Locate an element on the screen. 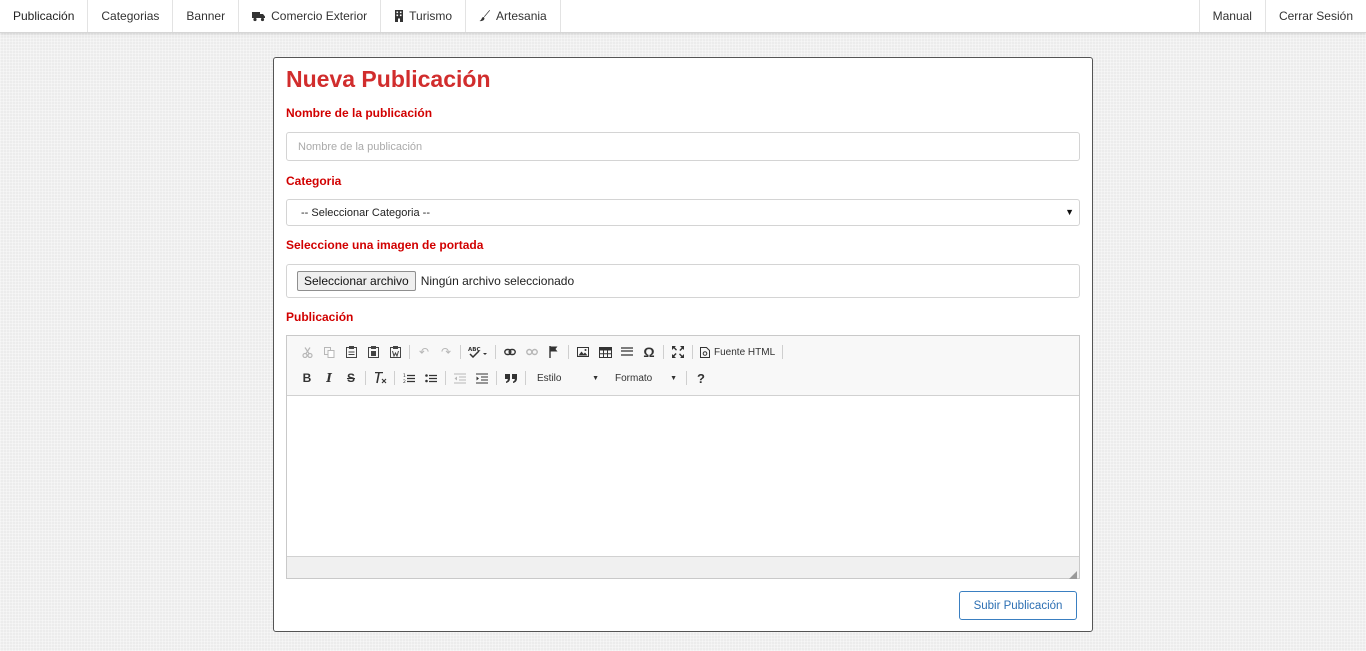  spellcheck-icon: ABC is located at coordinates (478, 352).